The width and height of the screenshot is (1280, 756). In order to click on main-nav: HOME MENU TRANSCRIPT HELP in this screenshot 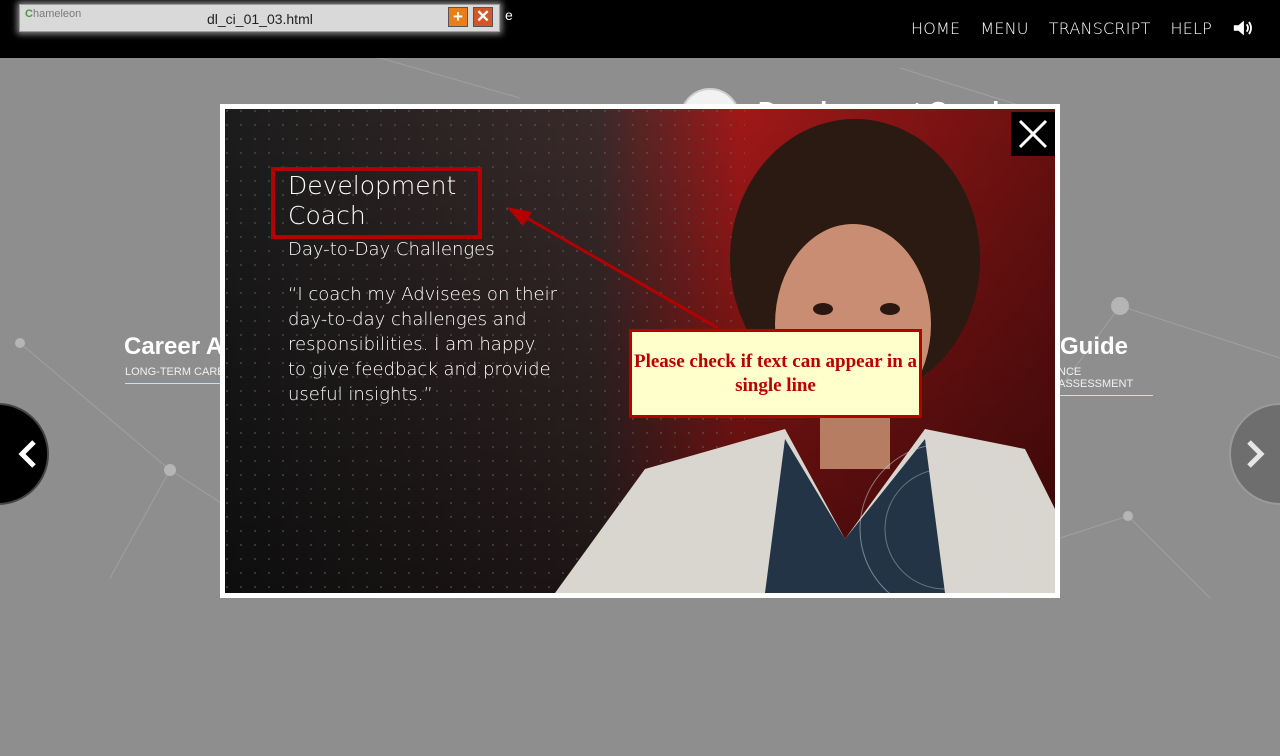, I will do `click(1082, 28)`.